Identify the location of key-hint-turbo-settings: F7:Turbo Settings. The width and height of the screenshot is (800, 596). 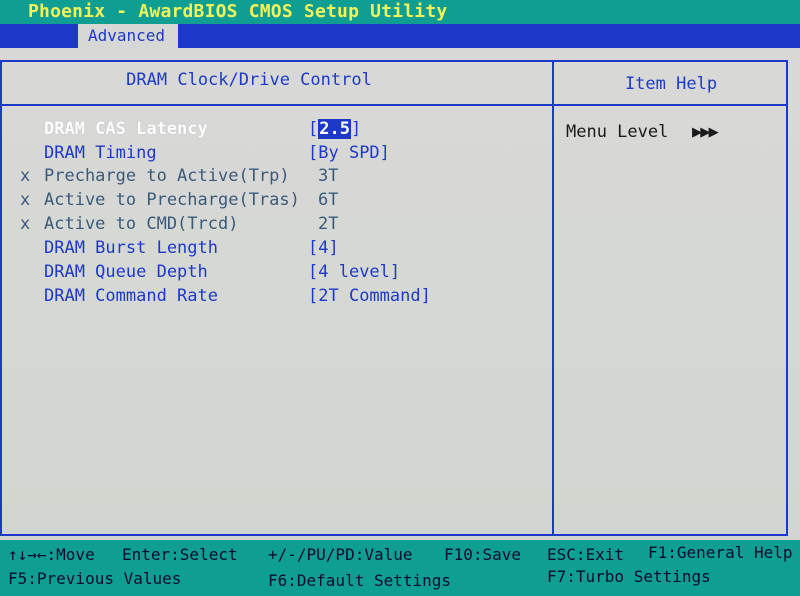
(629, 576).